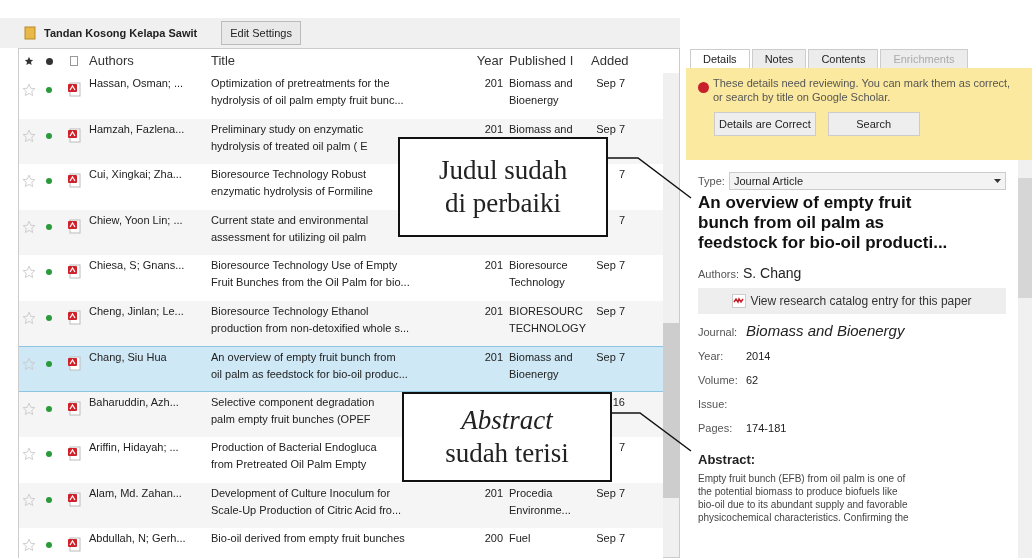  Describe the element at coordinates (293, 410) in the screenshot. I see `title-cell-text: Selective component degradation palm empty fruit bunches (OPEF` at that location.